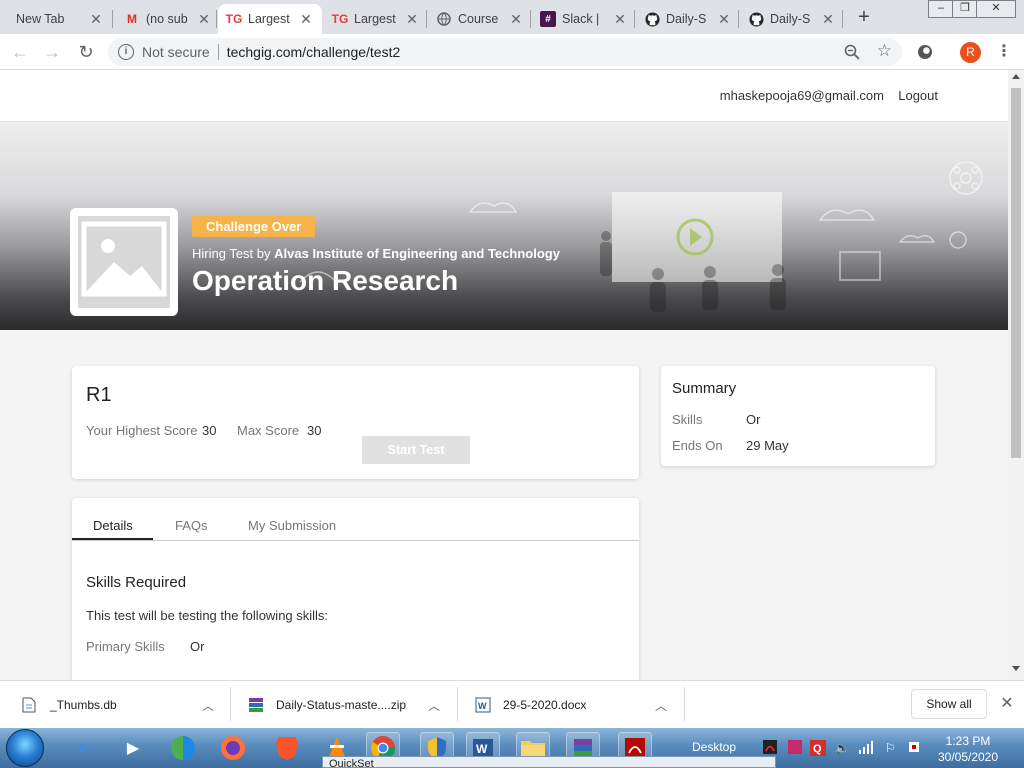 The width and height of the screenshot is (1024, 768). What do you see at coordinates (584, 19) in the screenshot?
I see `tab-slack: # Slack | ✕` at bounding box center [584, 19].